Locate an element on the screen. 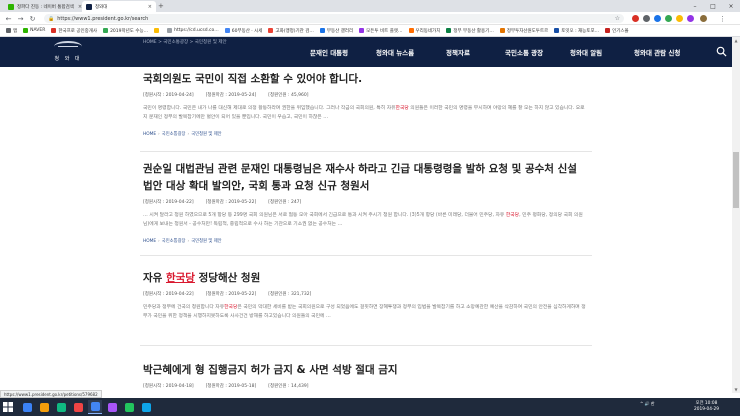 Image resolution: width=740 pixels, height=416 pixels. petition-start: [청원시작 : 2019-04-22] is located at coordinates (168, 294).